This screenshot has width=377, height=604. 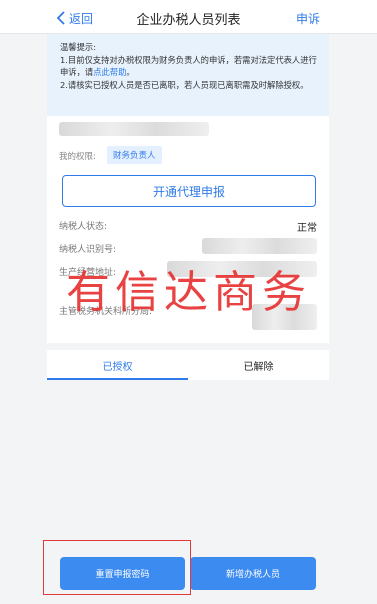 What do you see at coordinates (122, 573) in the screenshot?
I see `reset-filing-password-button: 重置申报密码` at bounding box center [122, 573].